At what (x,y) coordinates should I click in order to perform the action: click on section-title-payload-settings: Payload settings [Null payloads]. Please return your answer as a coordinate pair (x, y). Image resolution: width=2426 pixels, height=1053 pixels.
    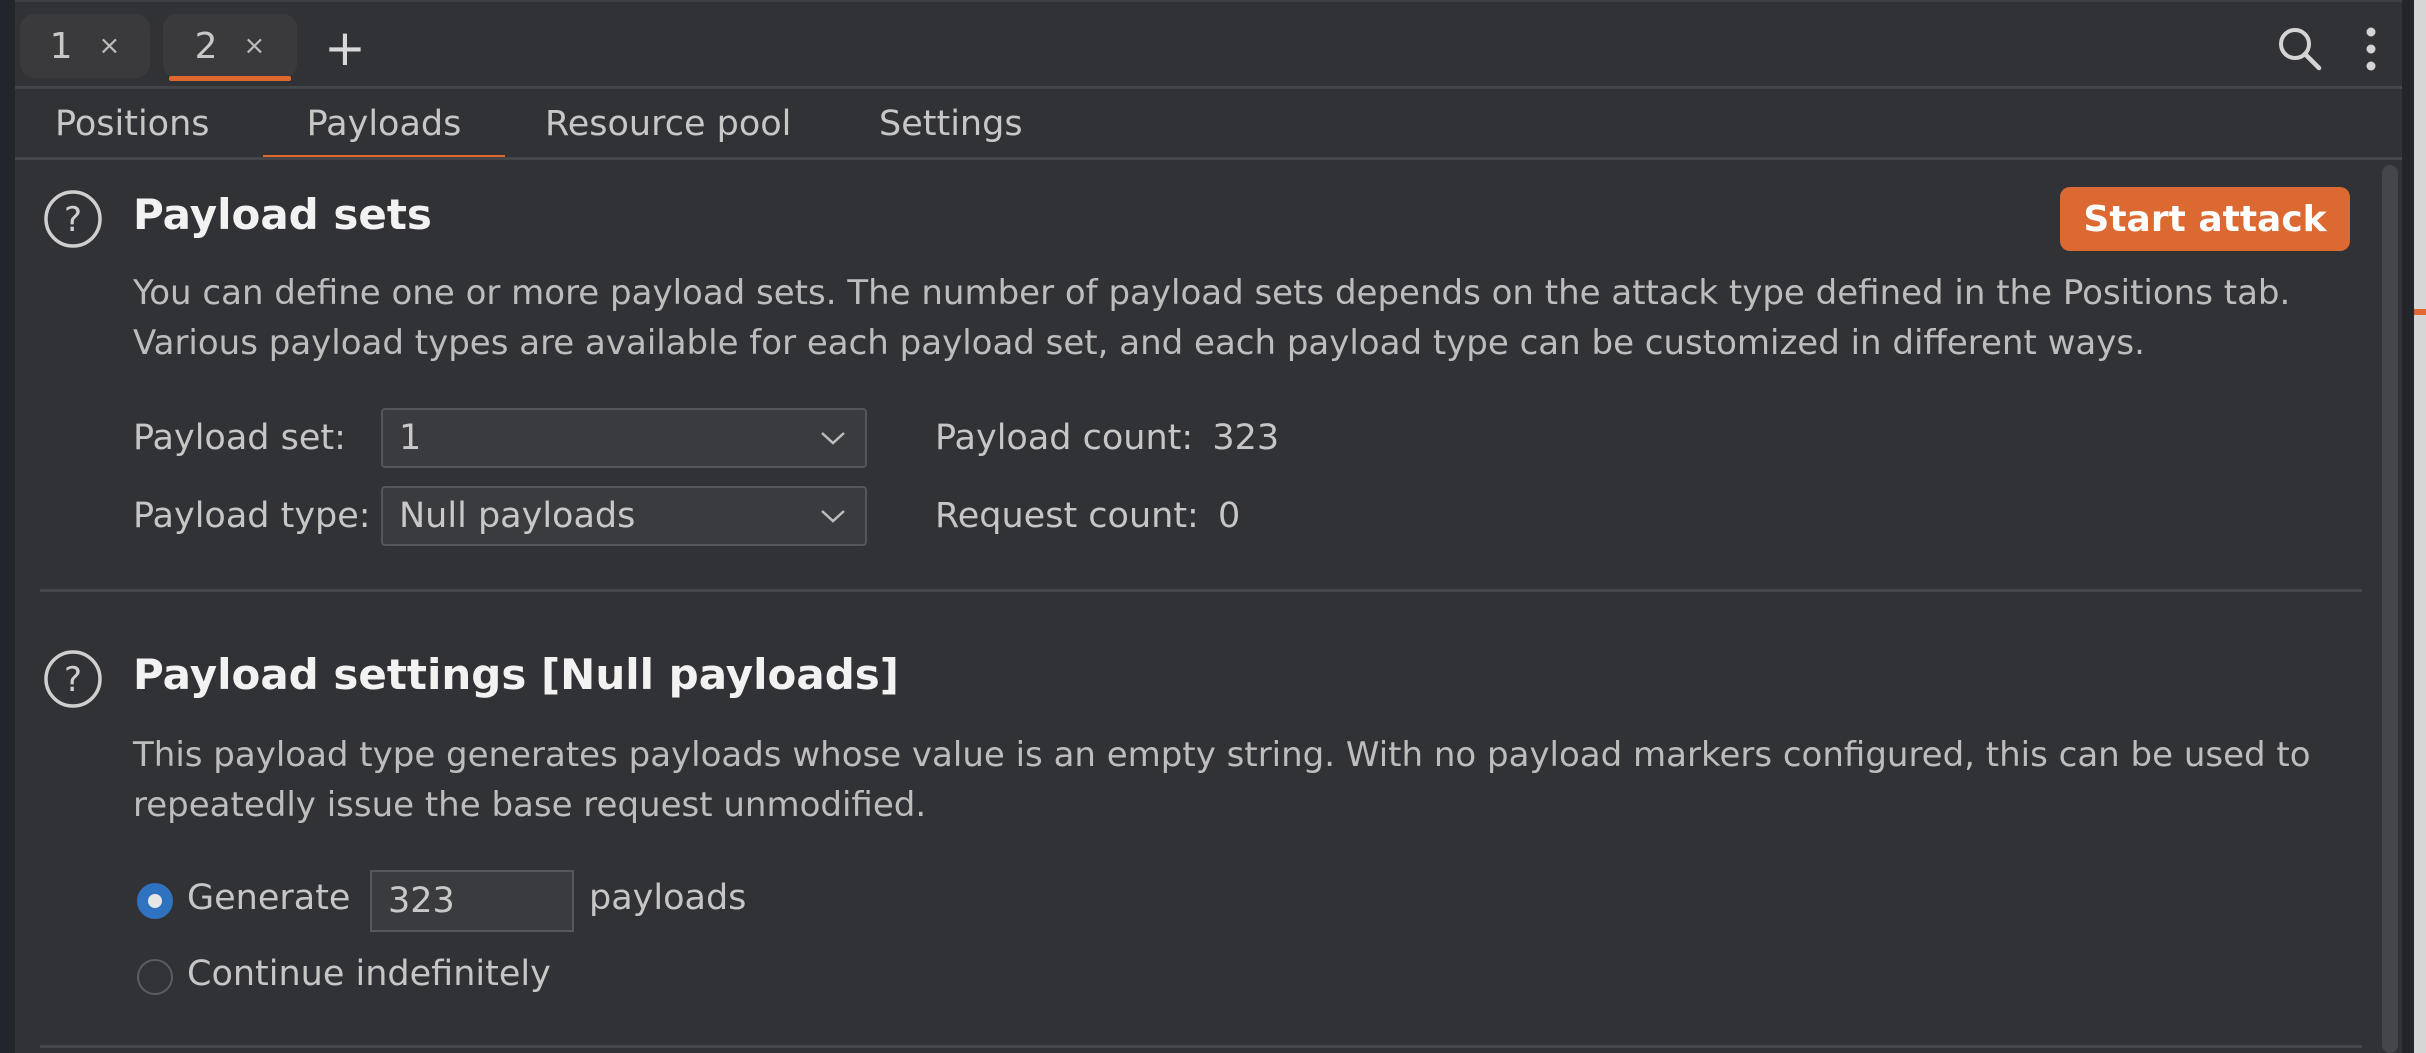
    Looking at the image, I should click on (516, 674).